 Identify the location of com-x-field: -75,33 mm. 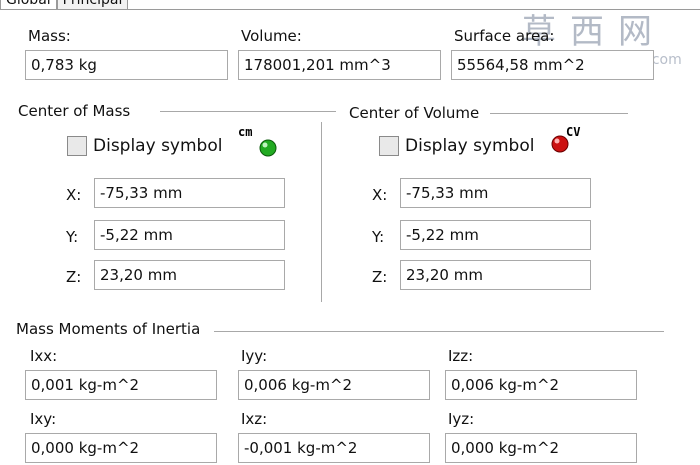
(189, 193).